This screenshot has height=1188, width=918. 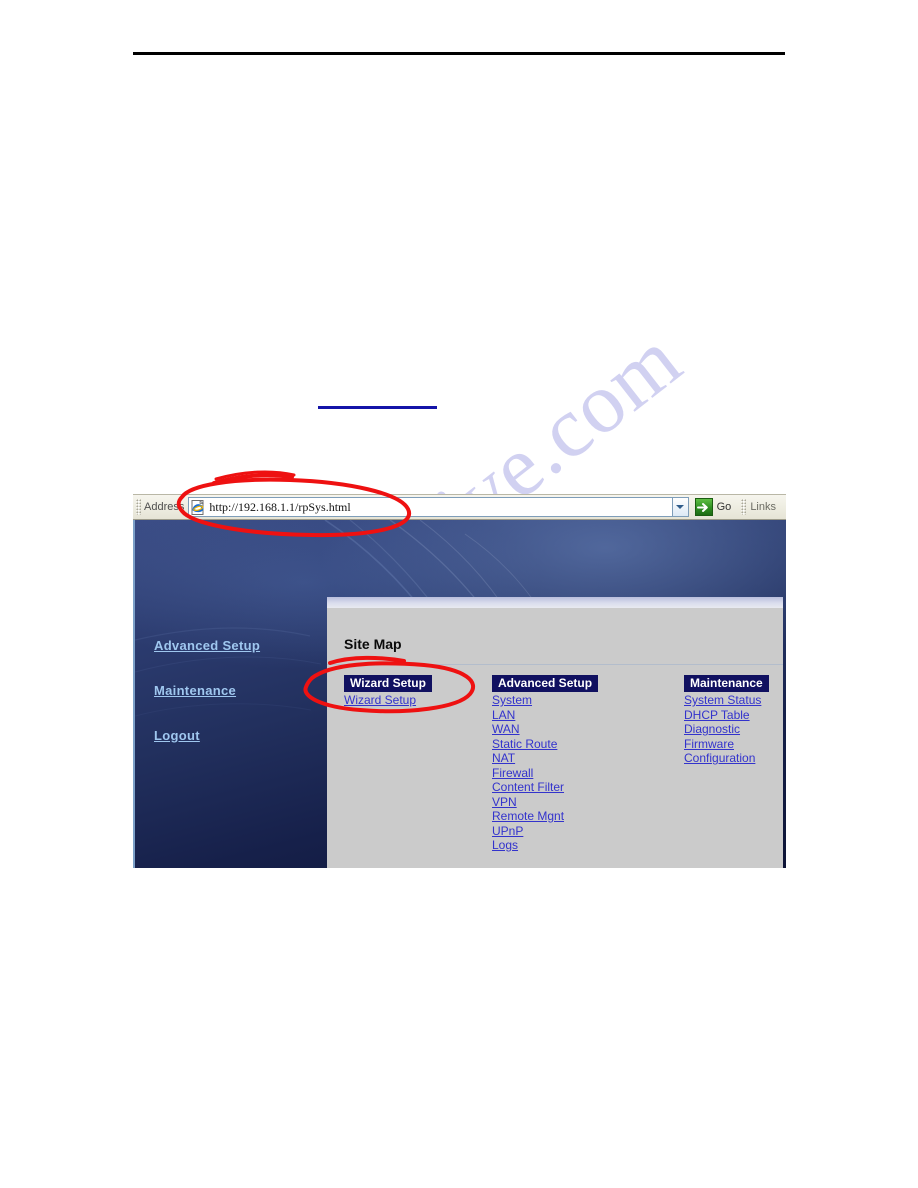 What do you see at coordinates (234, 705) in the screenshot?
I see `router-sidebar-nav: Advanced Setup Maintenance Logout` at bounding box center [234, 705].